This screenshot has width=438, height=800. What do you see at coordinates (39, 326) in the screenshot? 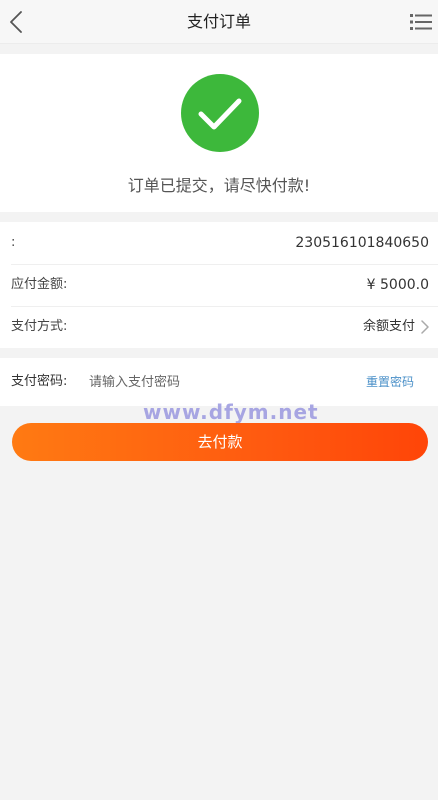
I see `payment-method-label: 支付方式:` at bounding box center [39, 326].